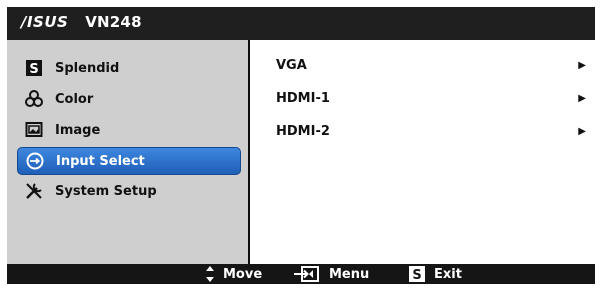 The height and width of the screenshot is (288, 603). What do you see at coordinates (106, 191) in the screenshot?
I see `menu-item-label: System Setup` at bounding box center [106, 191].